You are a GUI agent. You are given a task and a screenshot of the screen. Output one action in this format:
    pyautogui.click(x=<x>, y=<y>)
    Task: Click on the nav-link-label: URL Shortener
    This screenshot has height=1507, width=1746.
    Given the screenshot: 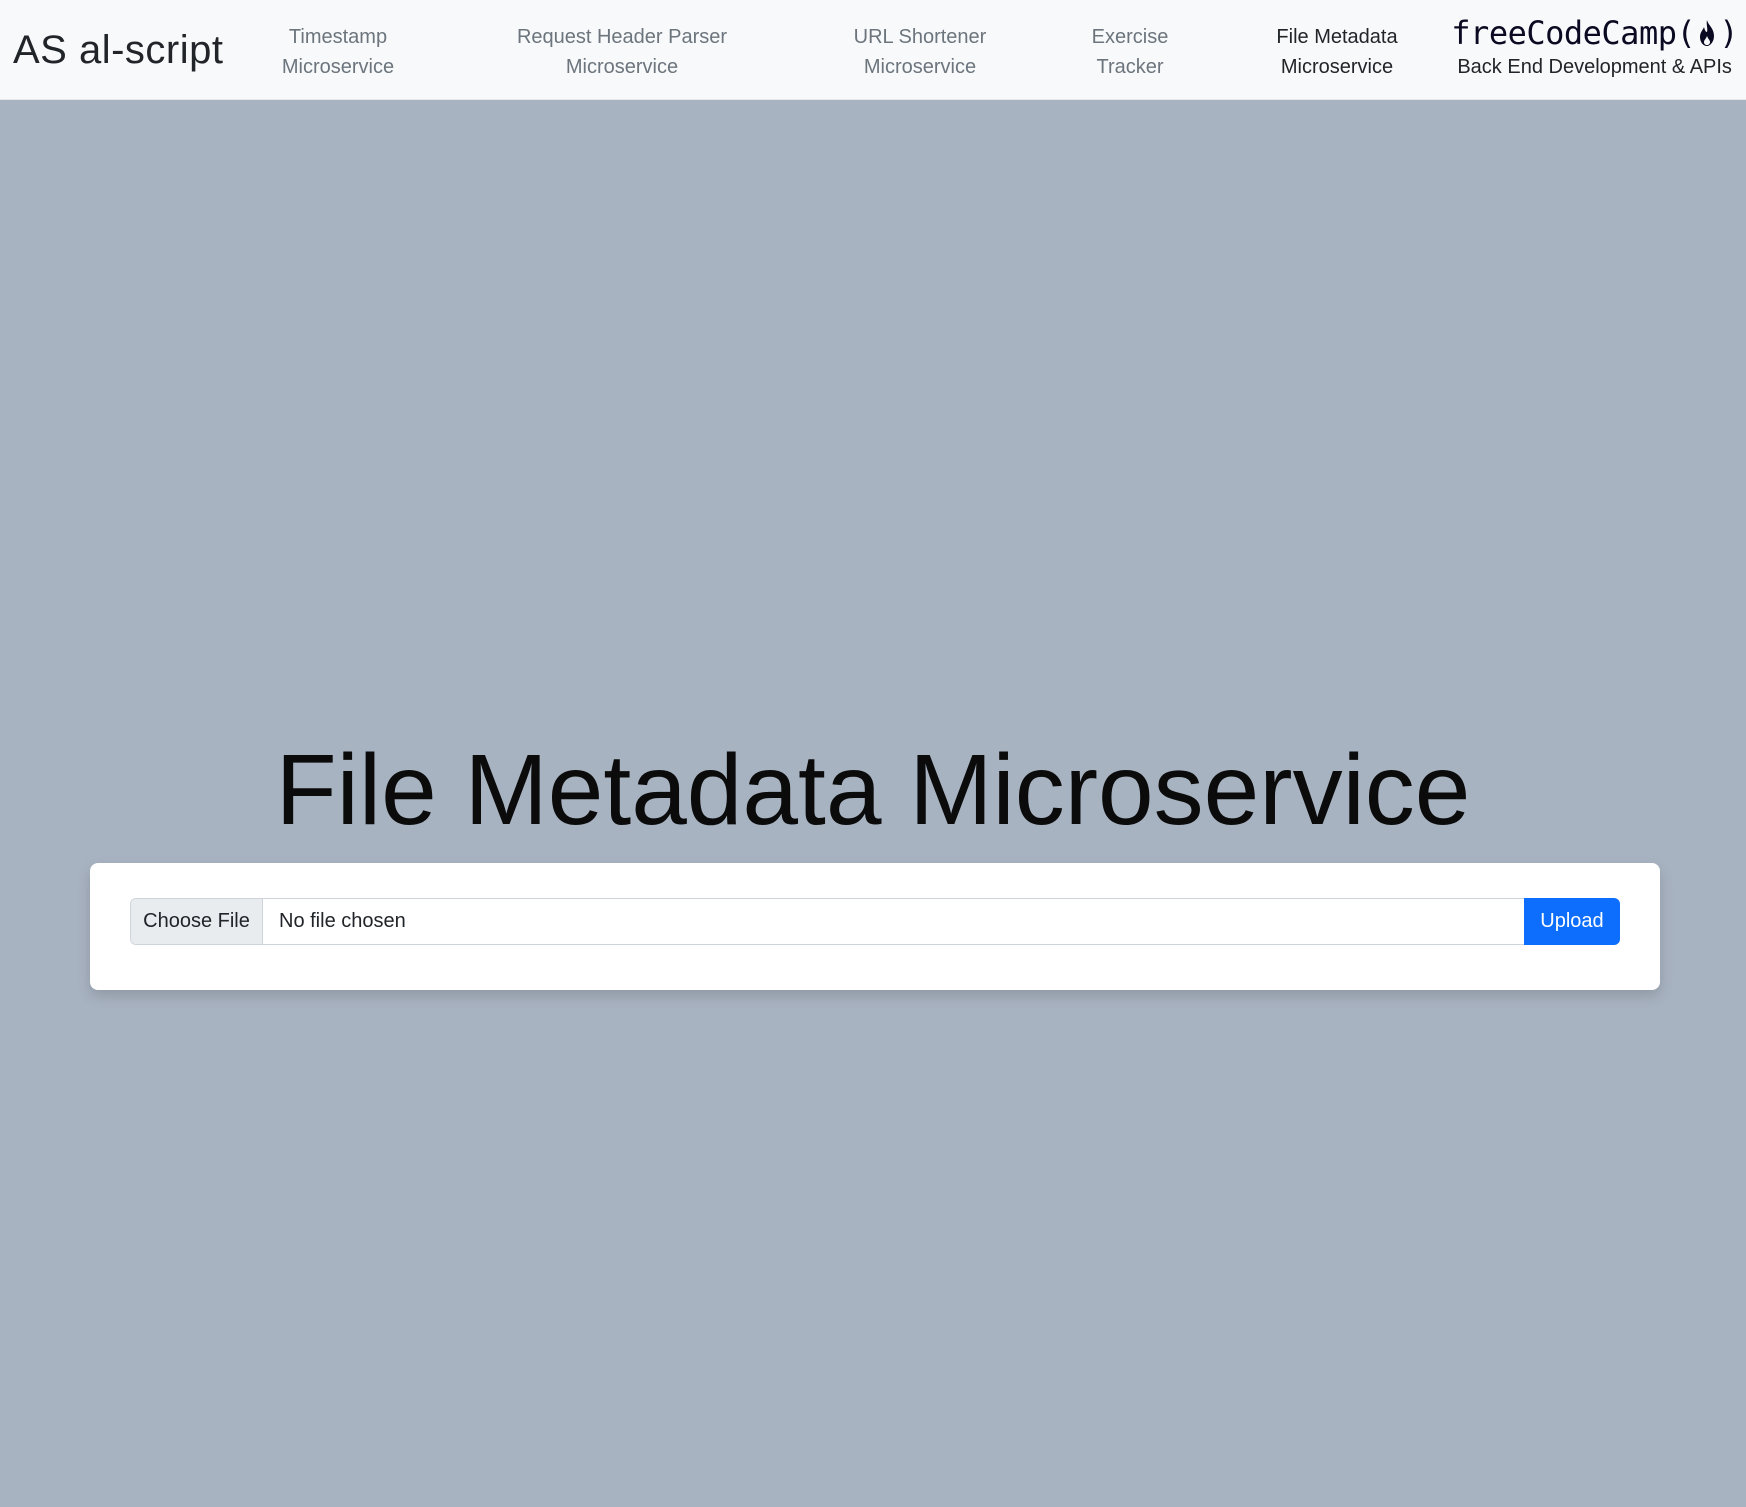 What is the action you would take?
    pyautogui.click(x=920, y=37)
    